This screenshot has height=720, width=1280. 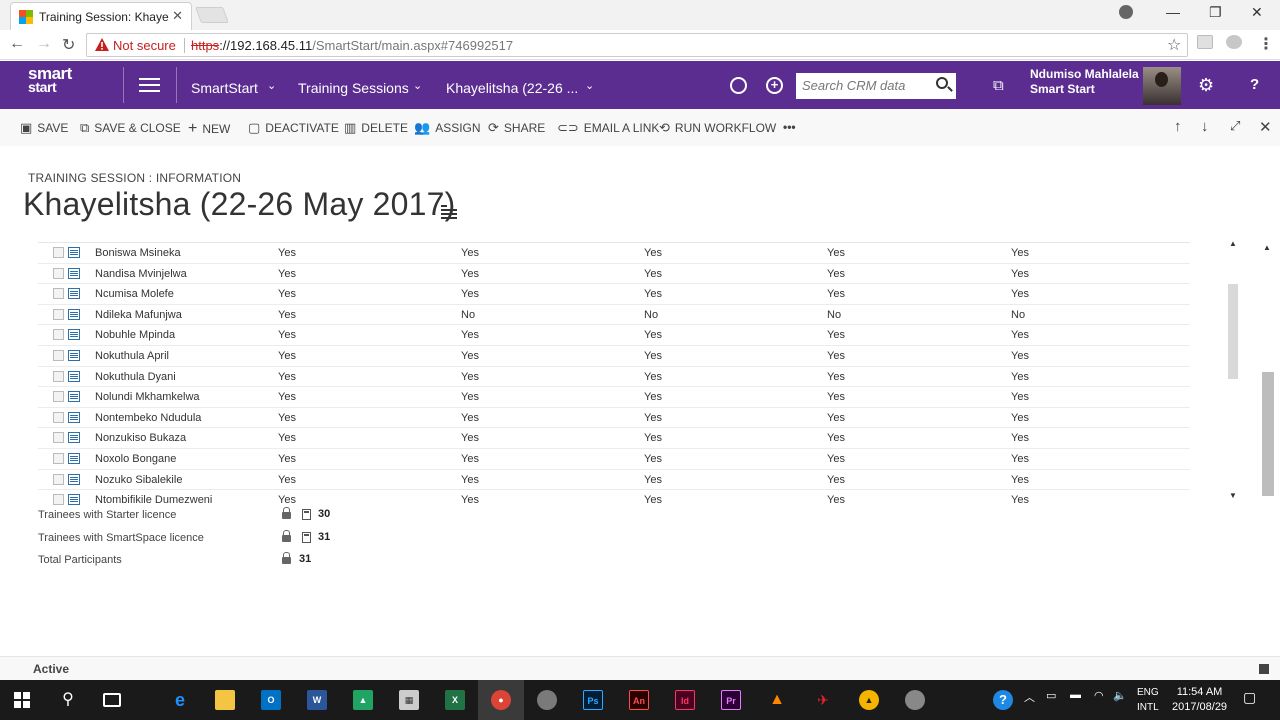 What do you see at coordinates (1233, 495) in the screenshot?
I see `scroll-down-icon: ▼` at bounding box center [1233, 495].